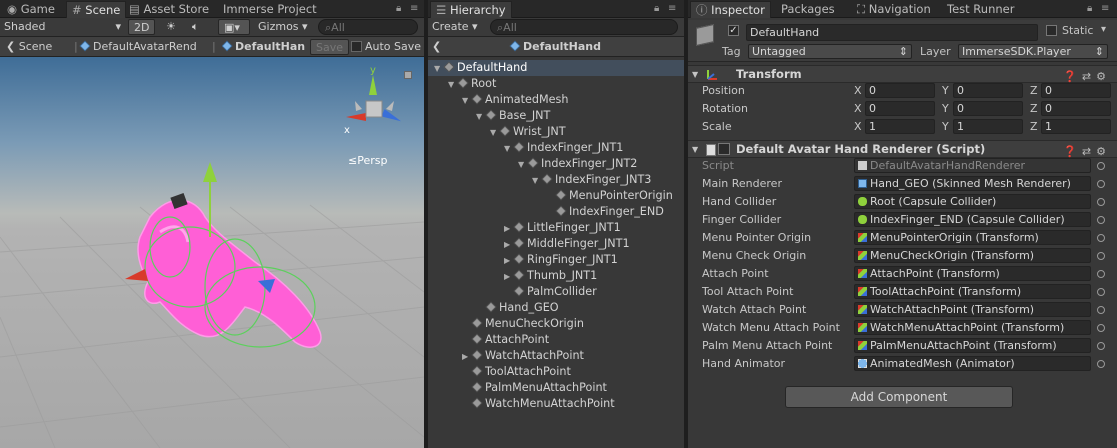  I want to click on transform-x-field: 1, so click(900, 126).